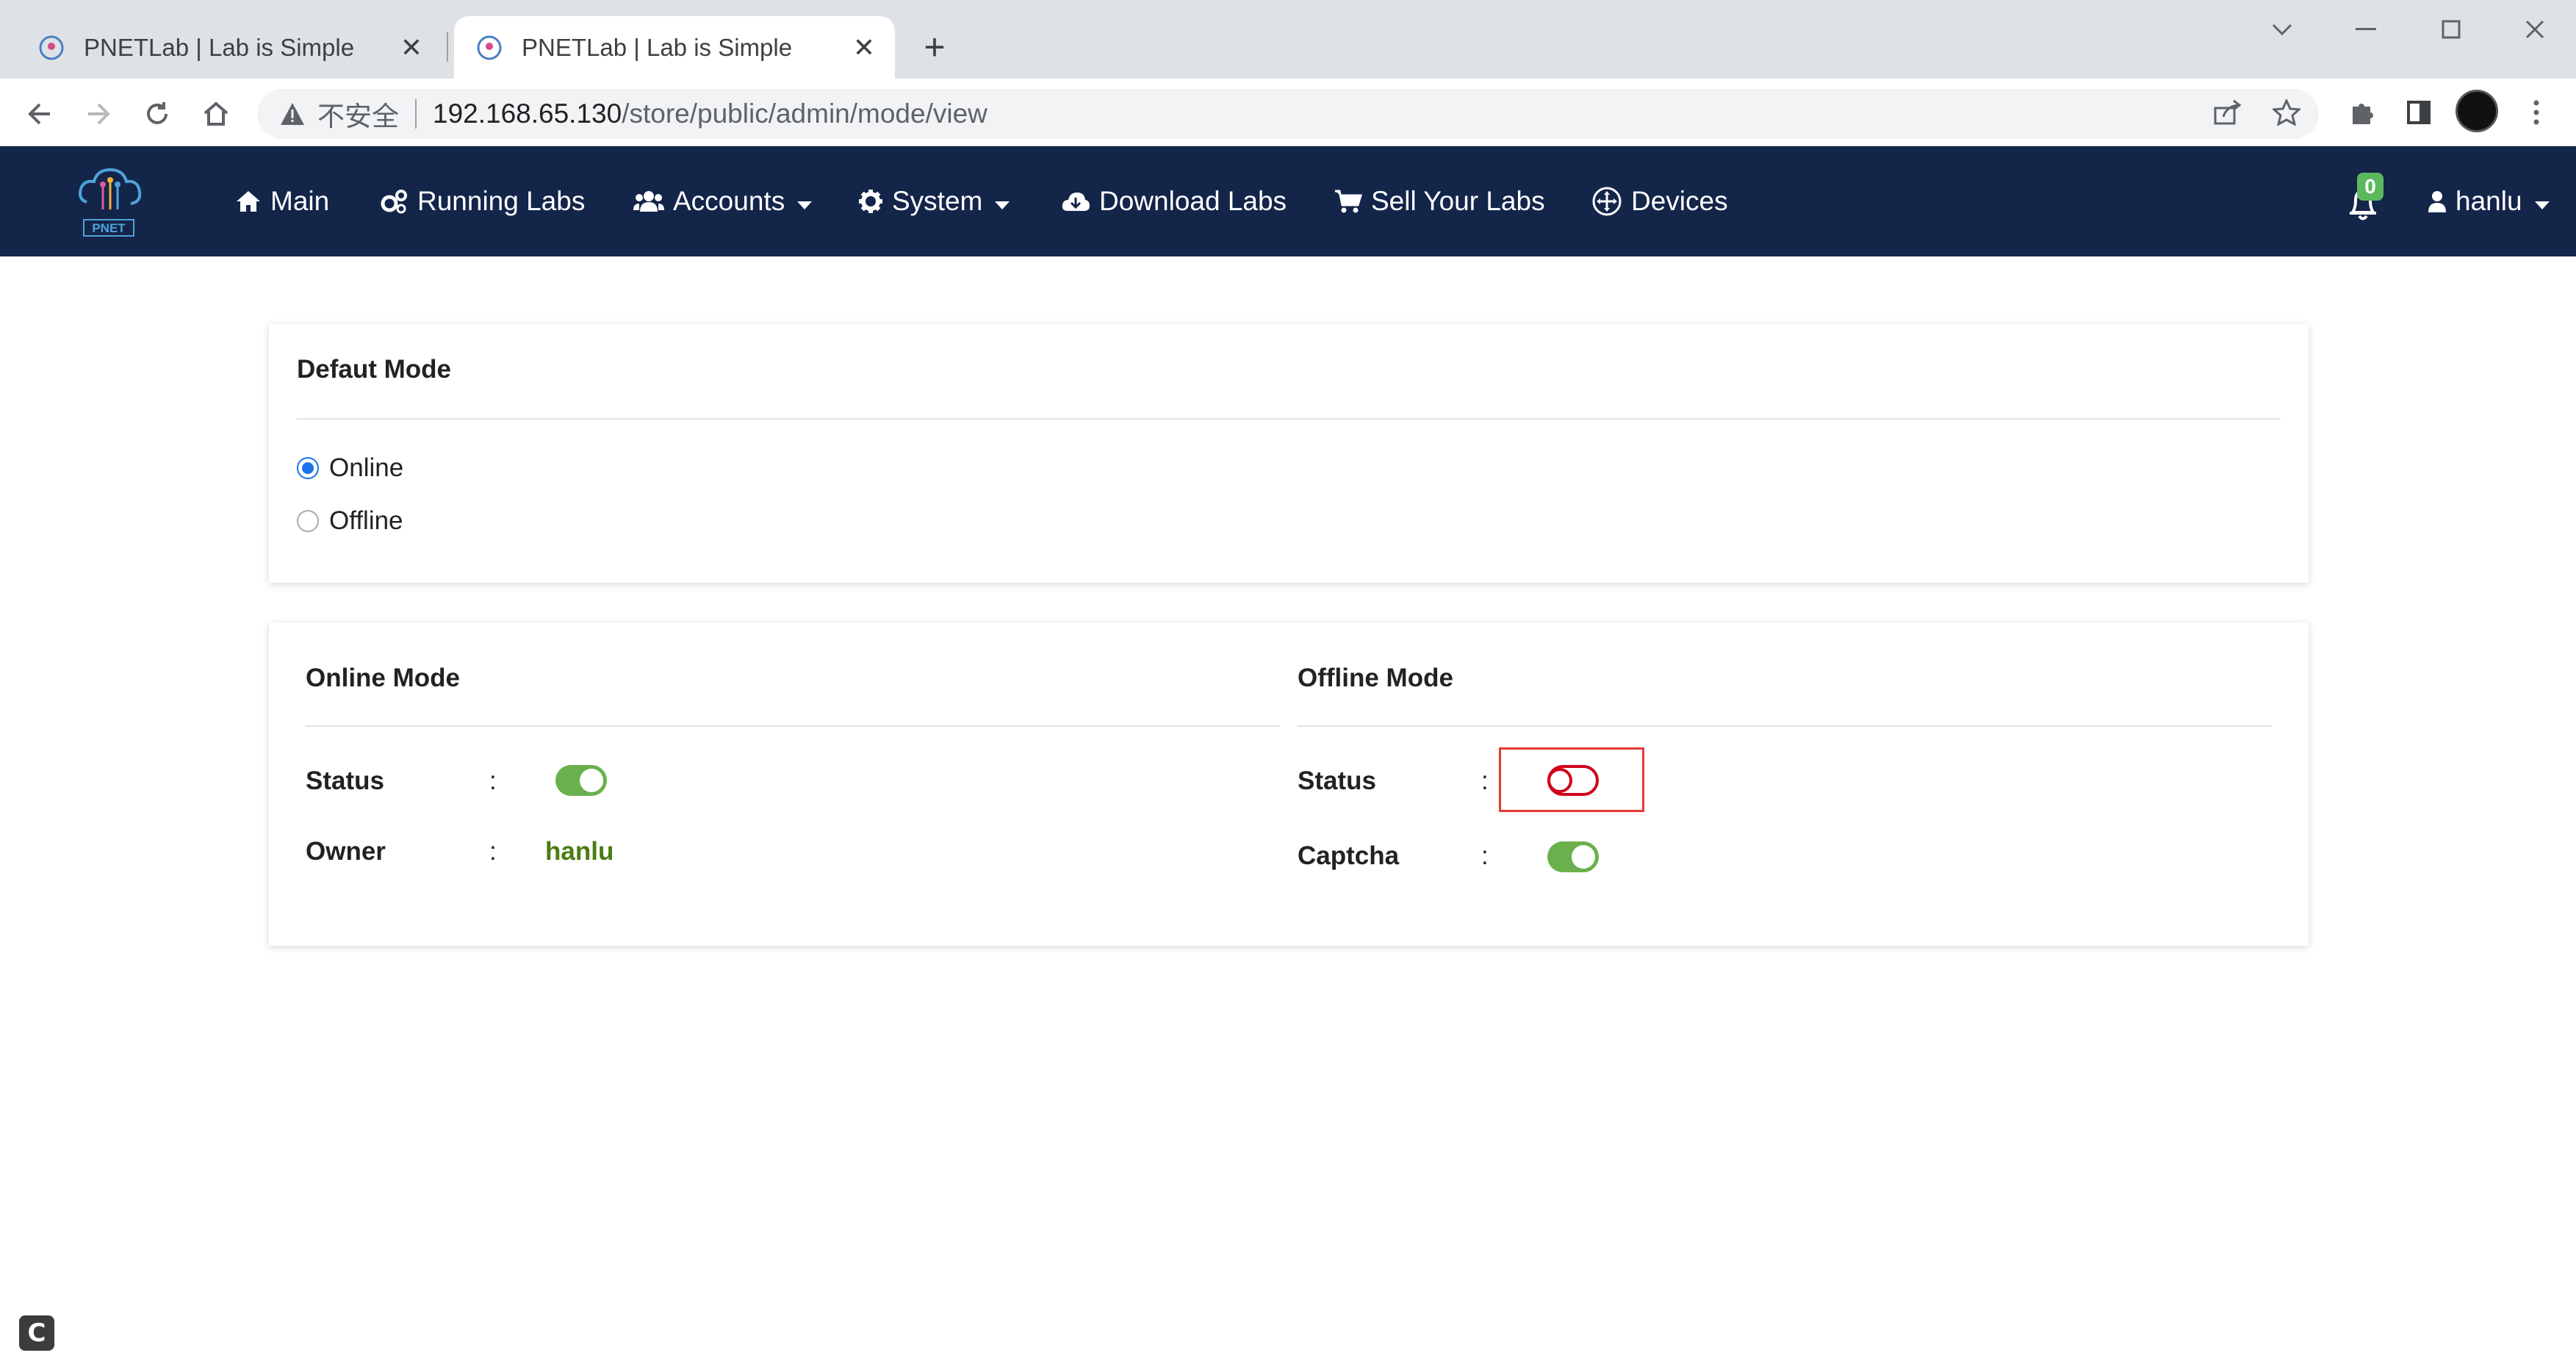 The width and height of the screenshot is (2576, 1361). What do you see at coordinates (109, 228) in the screenshot?
I see `logo-text: PNET` at bounding box center [109, 228].